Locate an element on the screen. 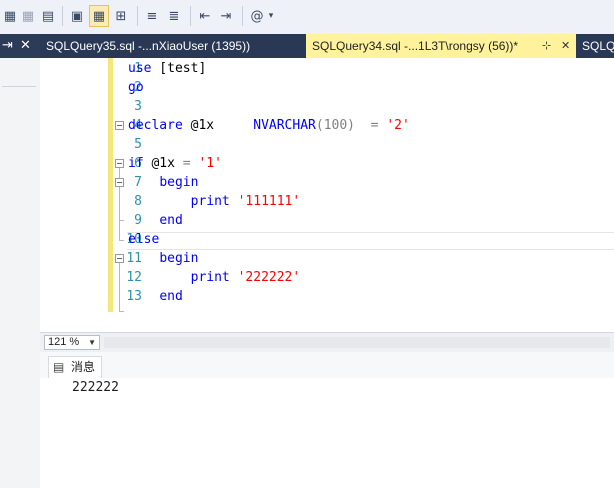 Image resolution: width=614 pixels, height=488 pixels. zoom-value: 121 % is located at coordinates (64, 342).